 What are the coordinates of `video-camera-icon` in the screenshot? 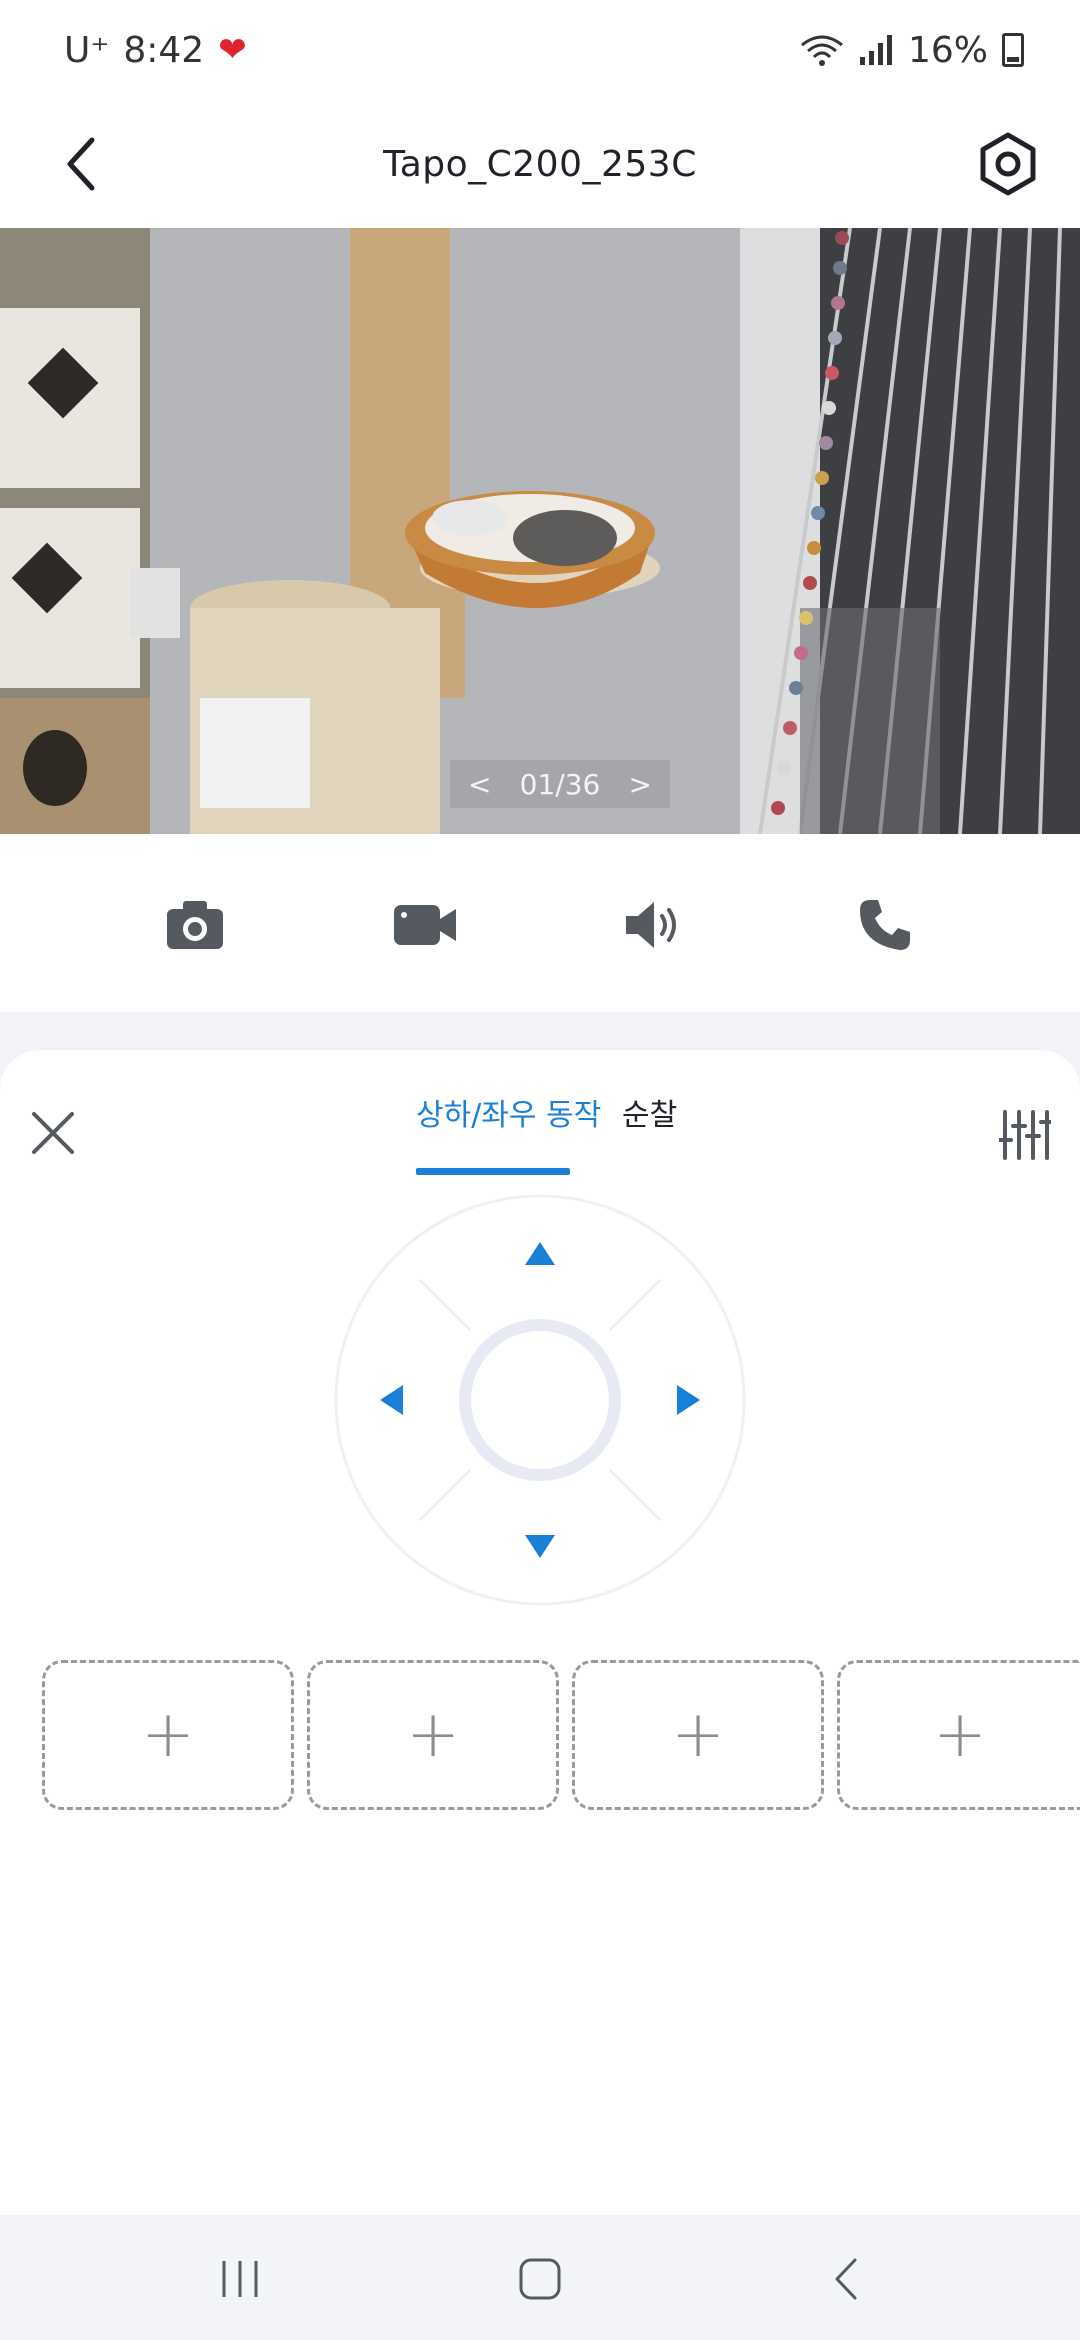 It's located at (425, 925).